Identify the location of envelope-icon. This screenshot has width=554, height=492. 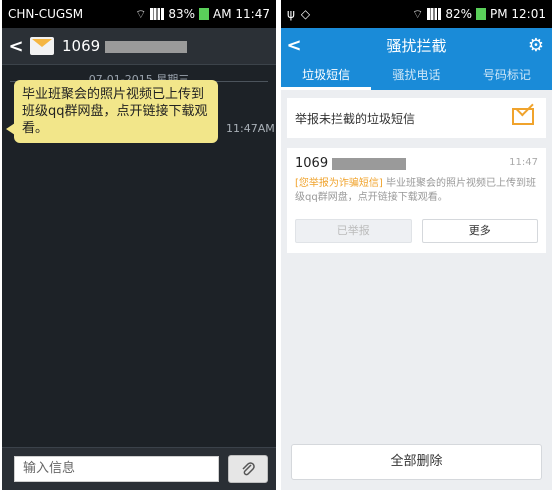
(42, 46).